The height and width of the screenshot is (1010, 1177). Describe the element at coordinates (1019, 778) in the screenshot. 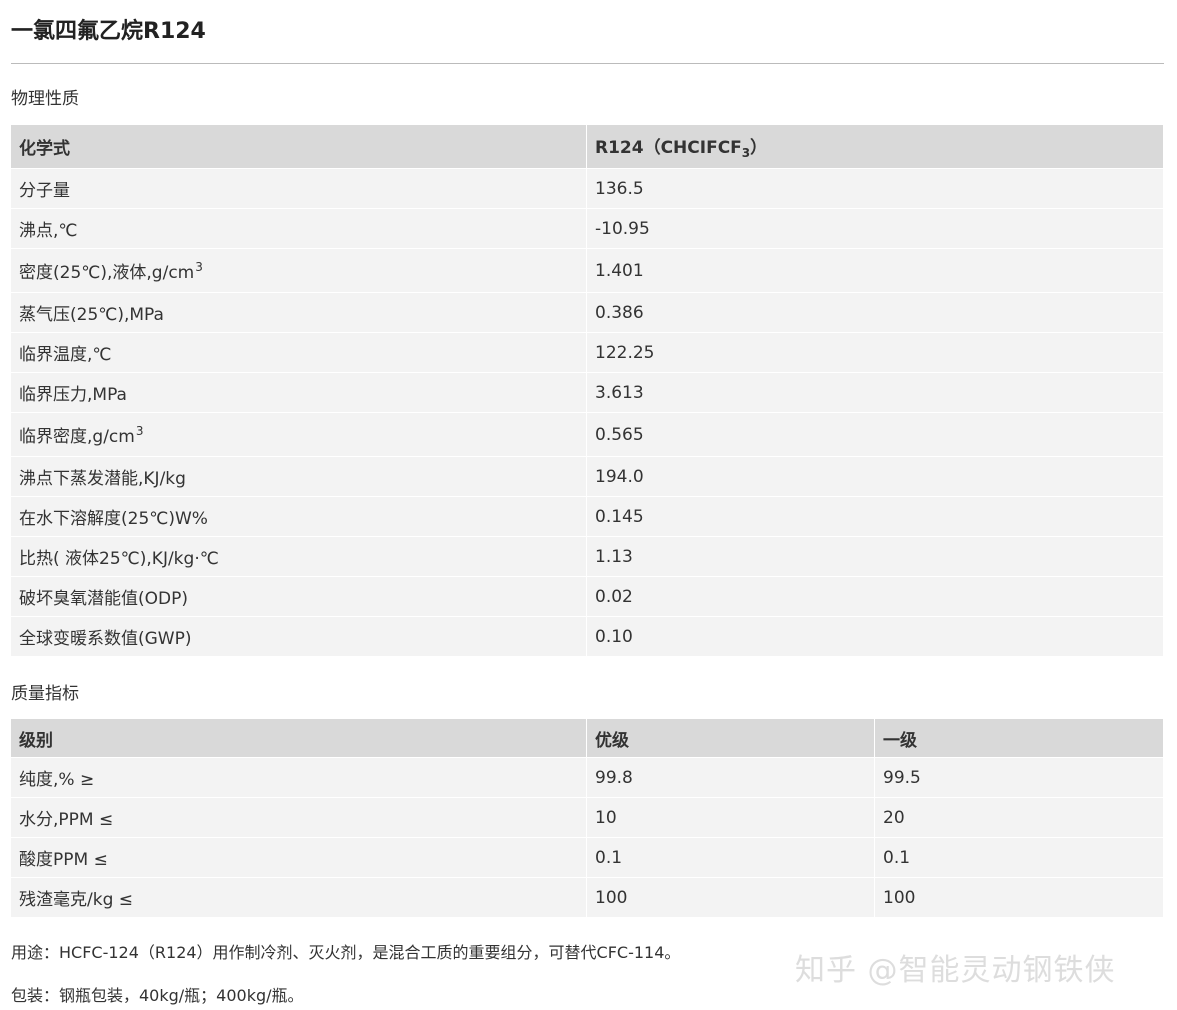

I see `quality-first-cell: 99.5` at that location.